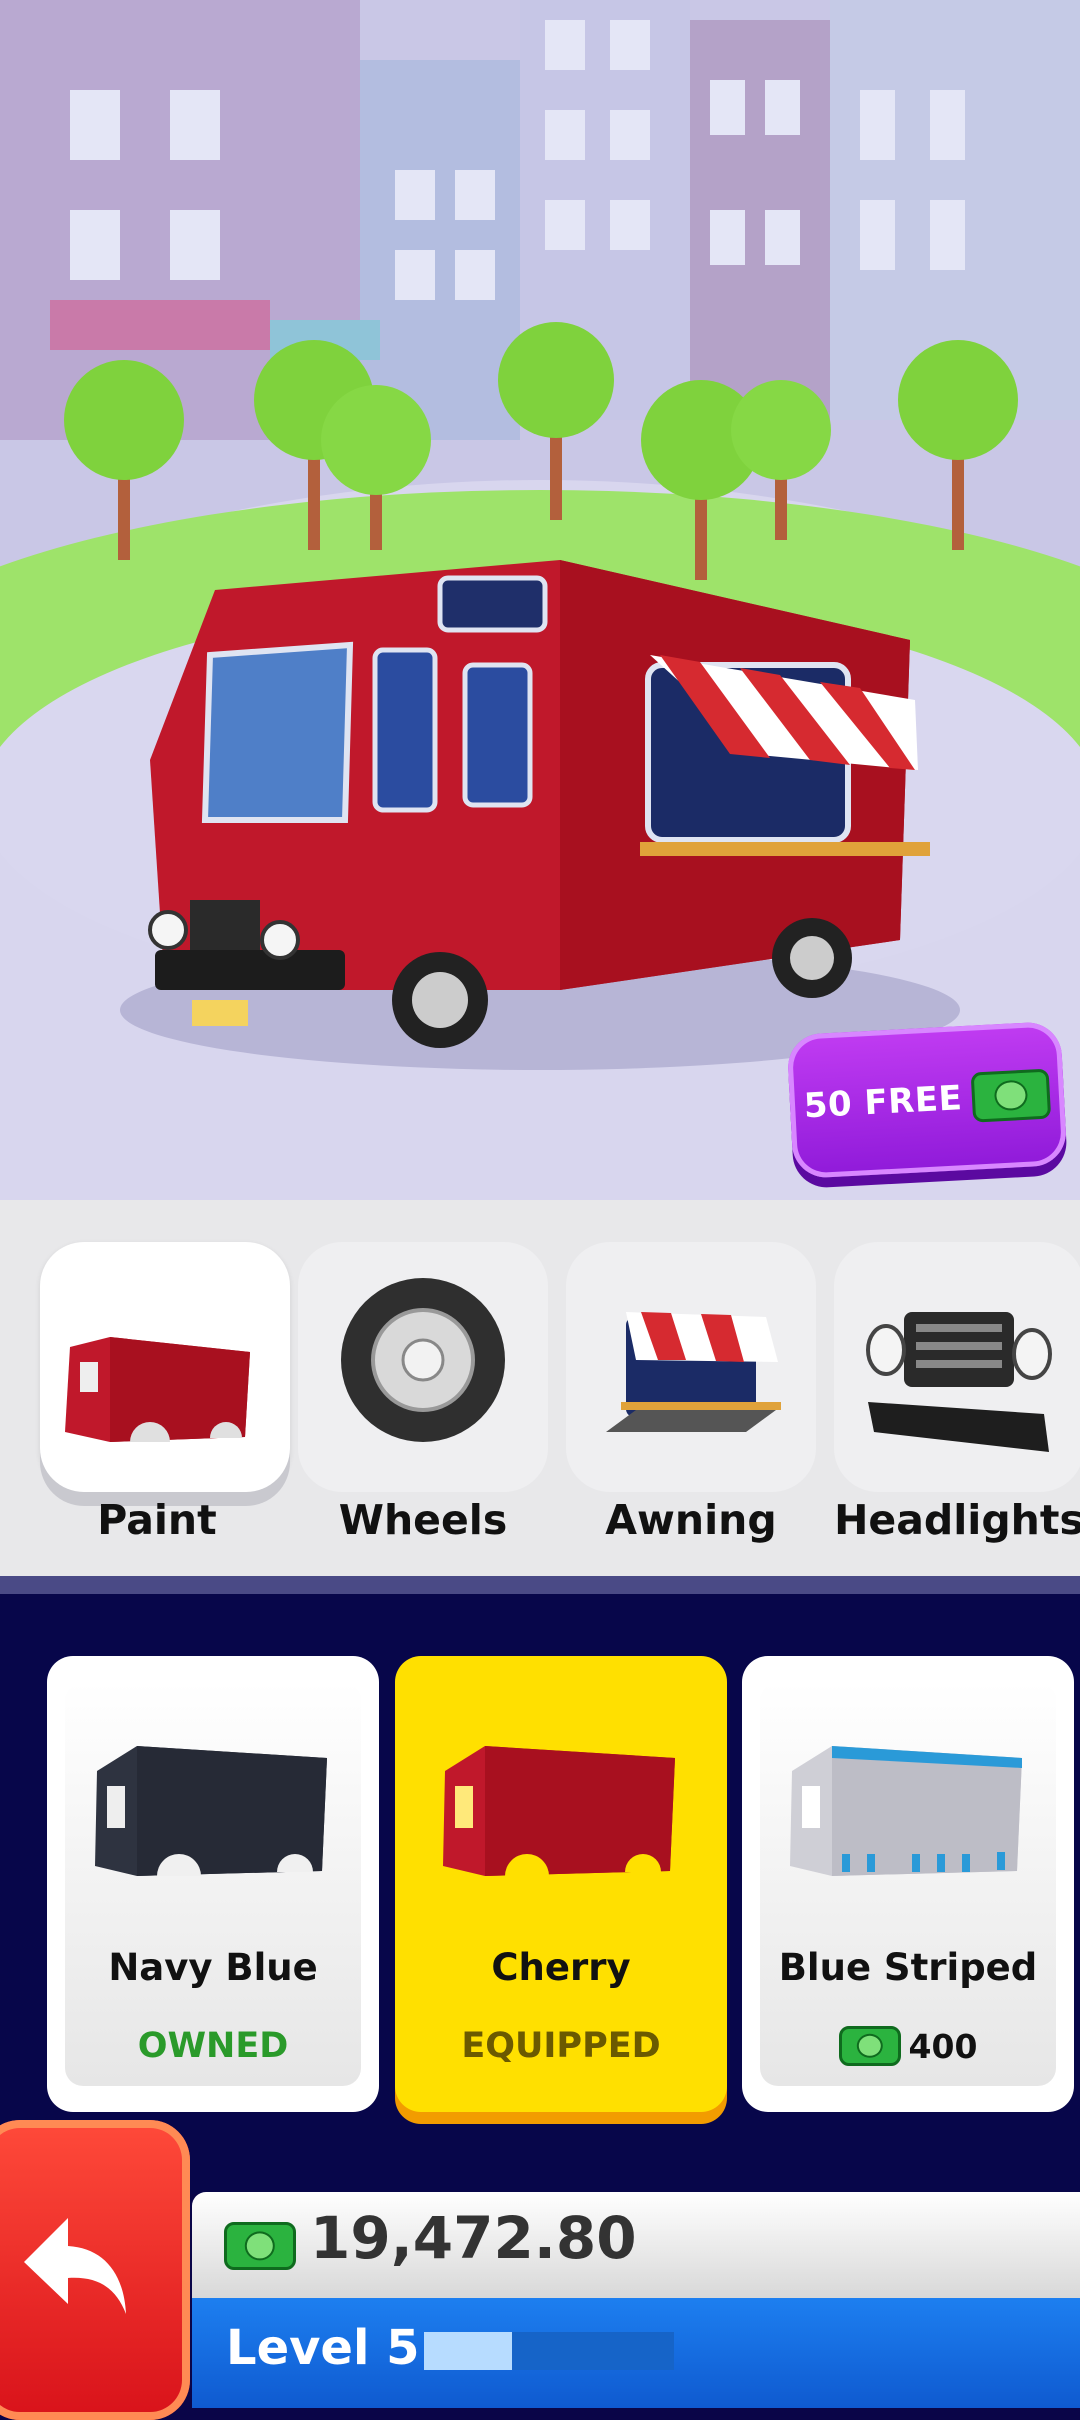 The image size is (1080, 2420). What do you see at coordinates (559, 1811) in the screenshot?
I see `cherry-paint-preview` at bounding box center [559, 1811].